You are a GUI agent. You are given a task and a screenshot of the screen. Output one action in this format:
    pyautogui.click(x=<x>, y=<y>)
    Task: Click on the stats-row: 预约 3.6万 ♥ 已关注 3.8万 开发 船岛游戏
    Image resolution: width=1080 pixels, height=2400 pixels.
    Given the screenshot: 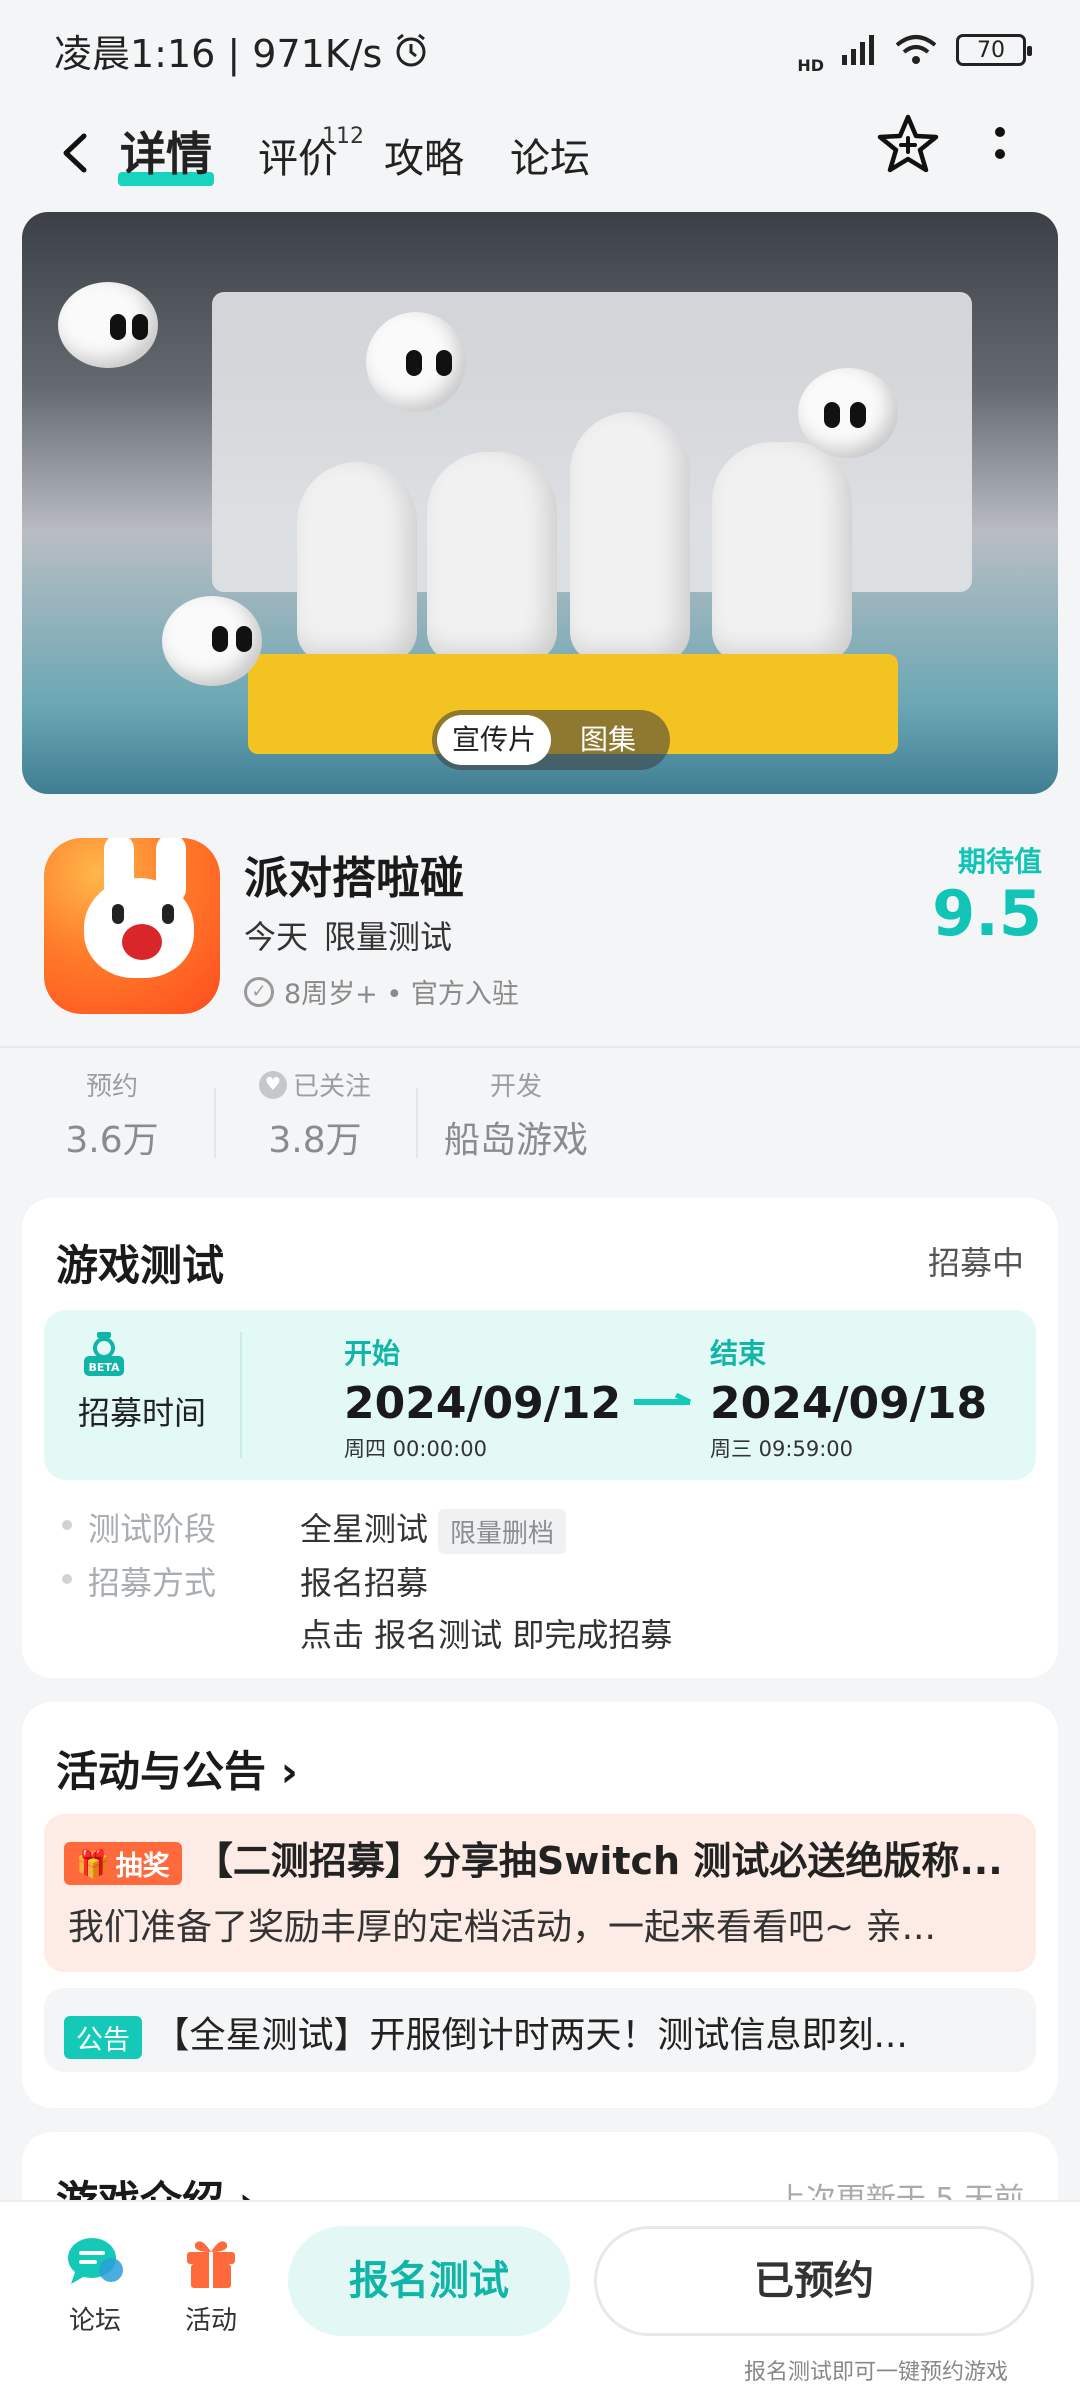 What is the action you would take?
    pyautogui.click(x=540, y=1121)
    